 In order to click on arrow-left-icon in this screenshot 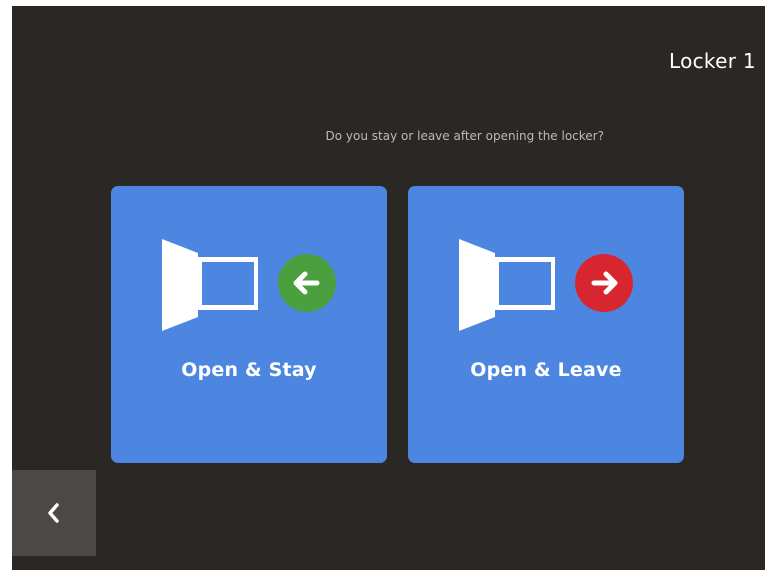, I will do `click(307, 283)`.